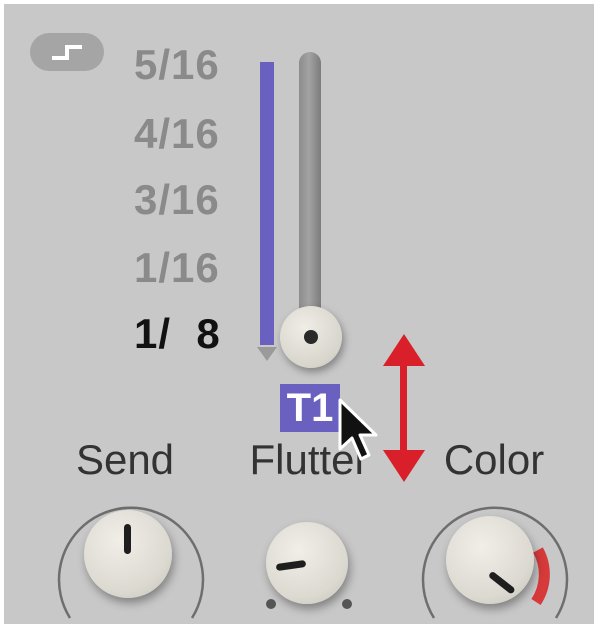 The height and width of the screenshot is (628, 598). I want to click on color-label: Color, so click(494, 459).